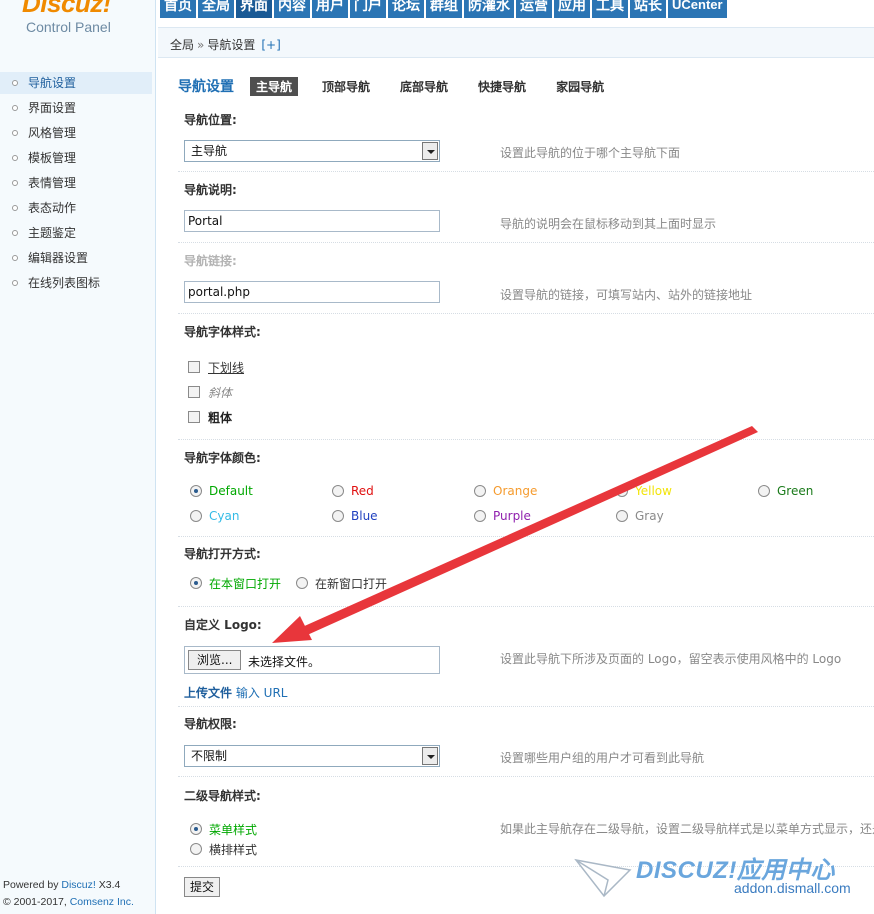 The image size is (874, 914). Describe the element at coordinates (368, 9) in the screenshot. I see `topnav-portal: 门户` at that location.